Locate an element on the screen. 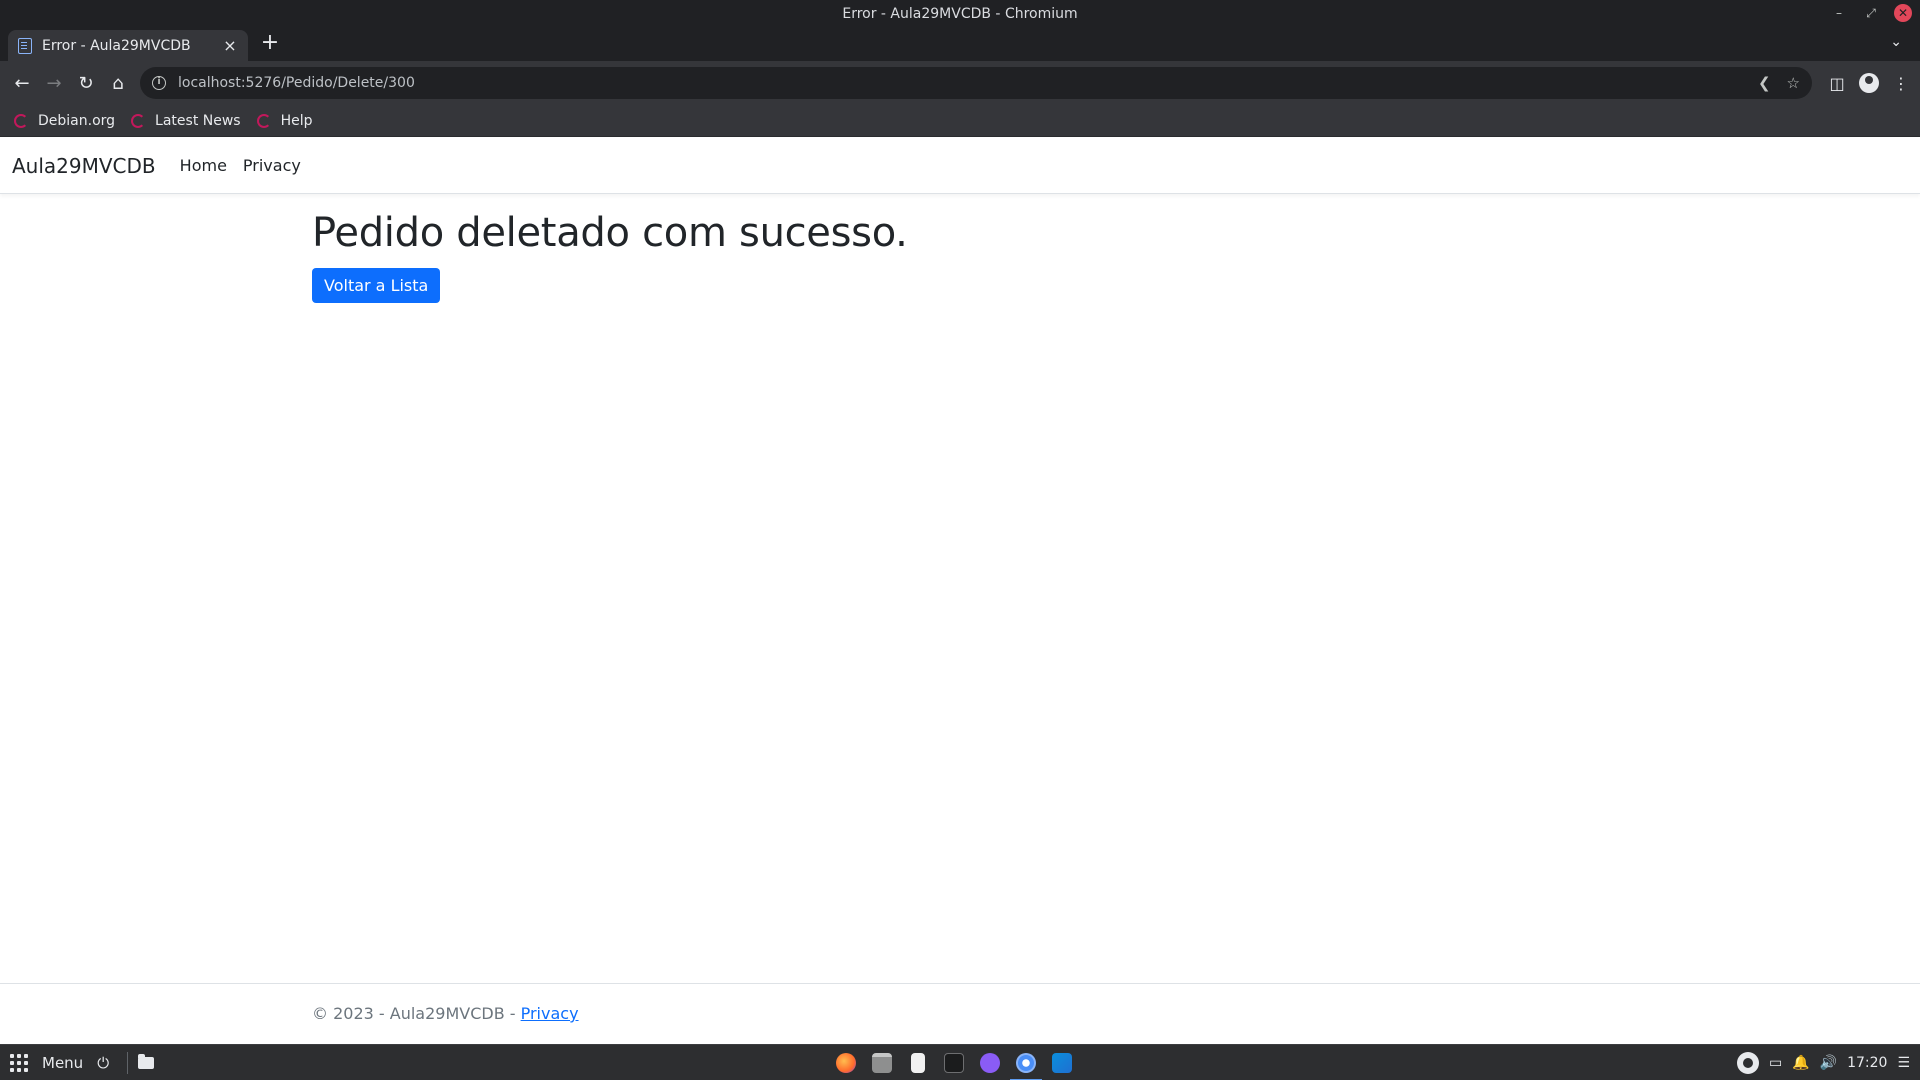 Image resolution: width=1920 pixels, height=1080 pixels. window-controls: – ⤢ ✕ is located at coordinates (1871, 13).